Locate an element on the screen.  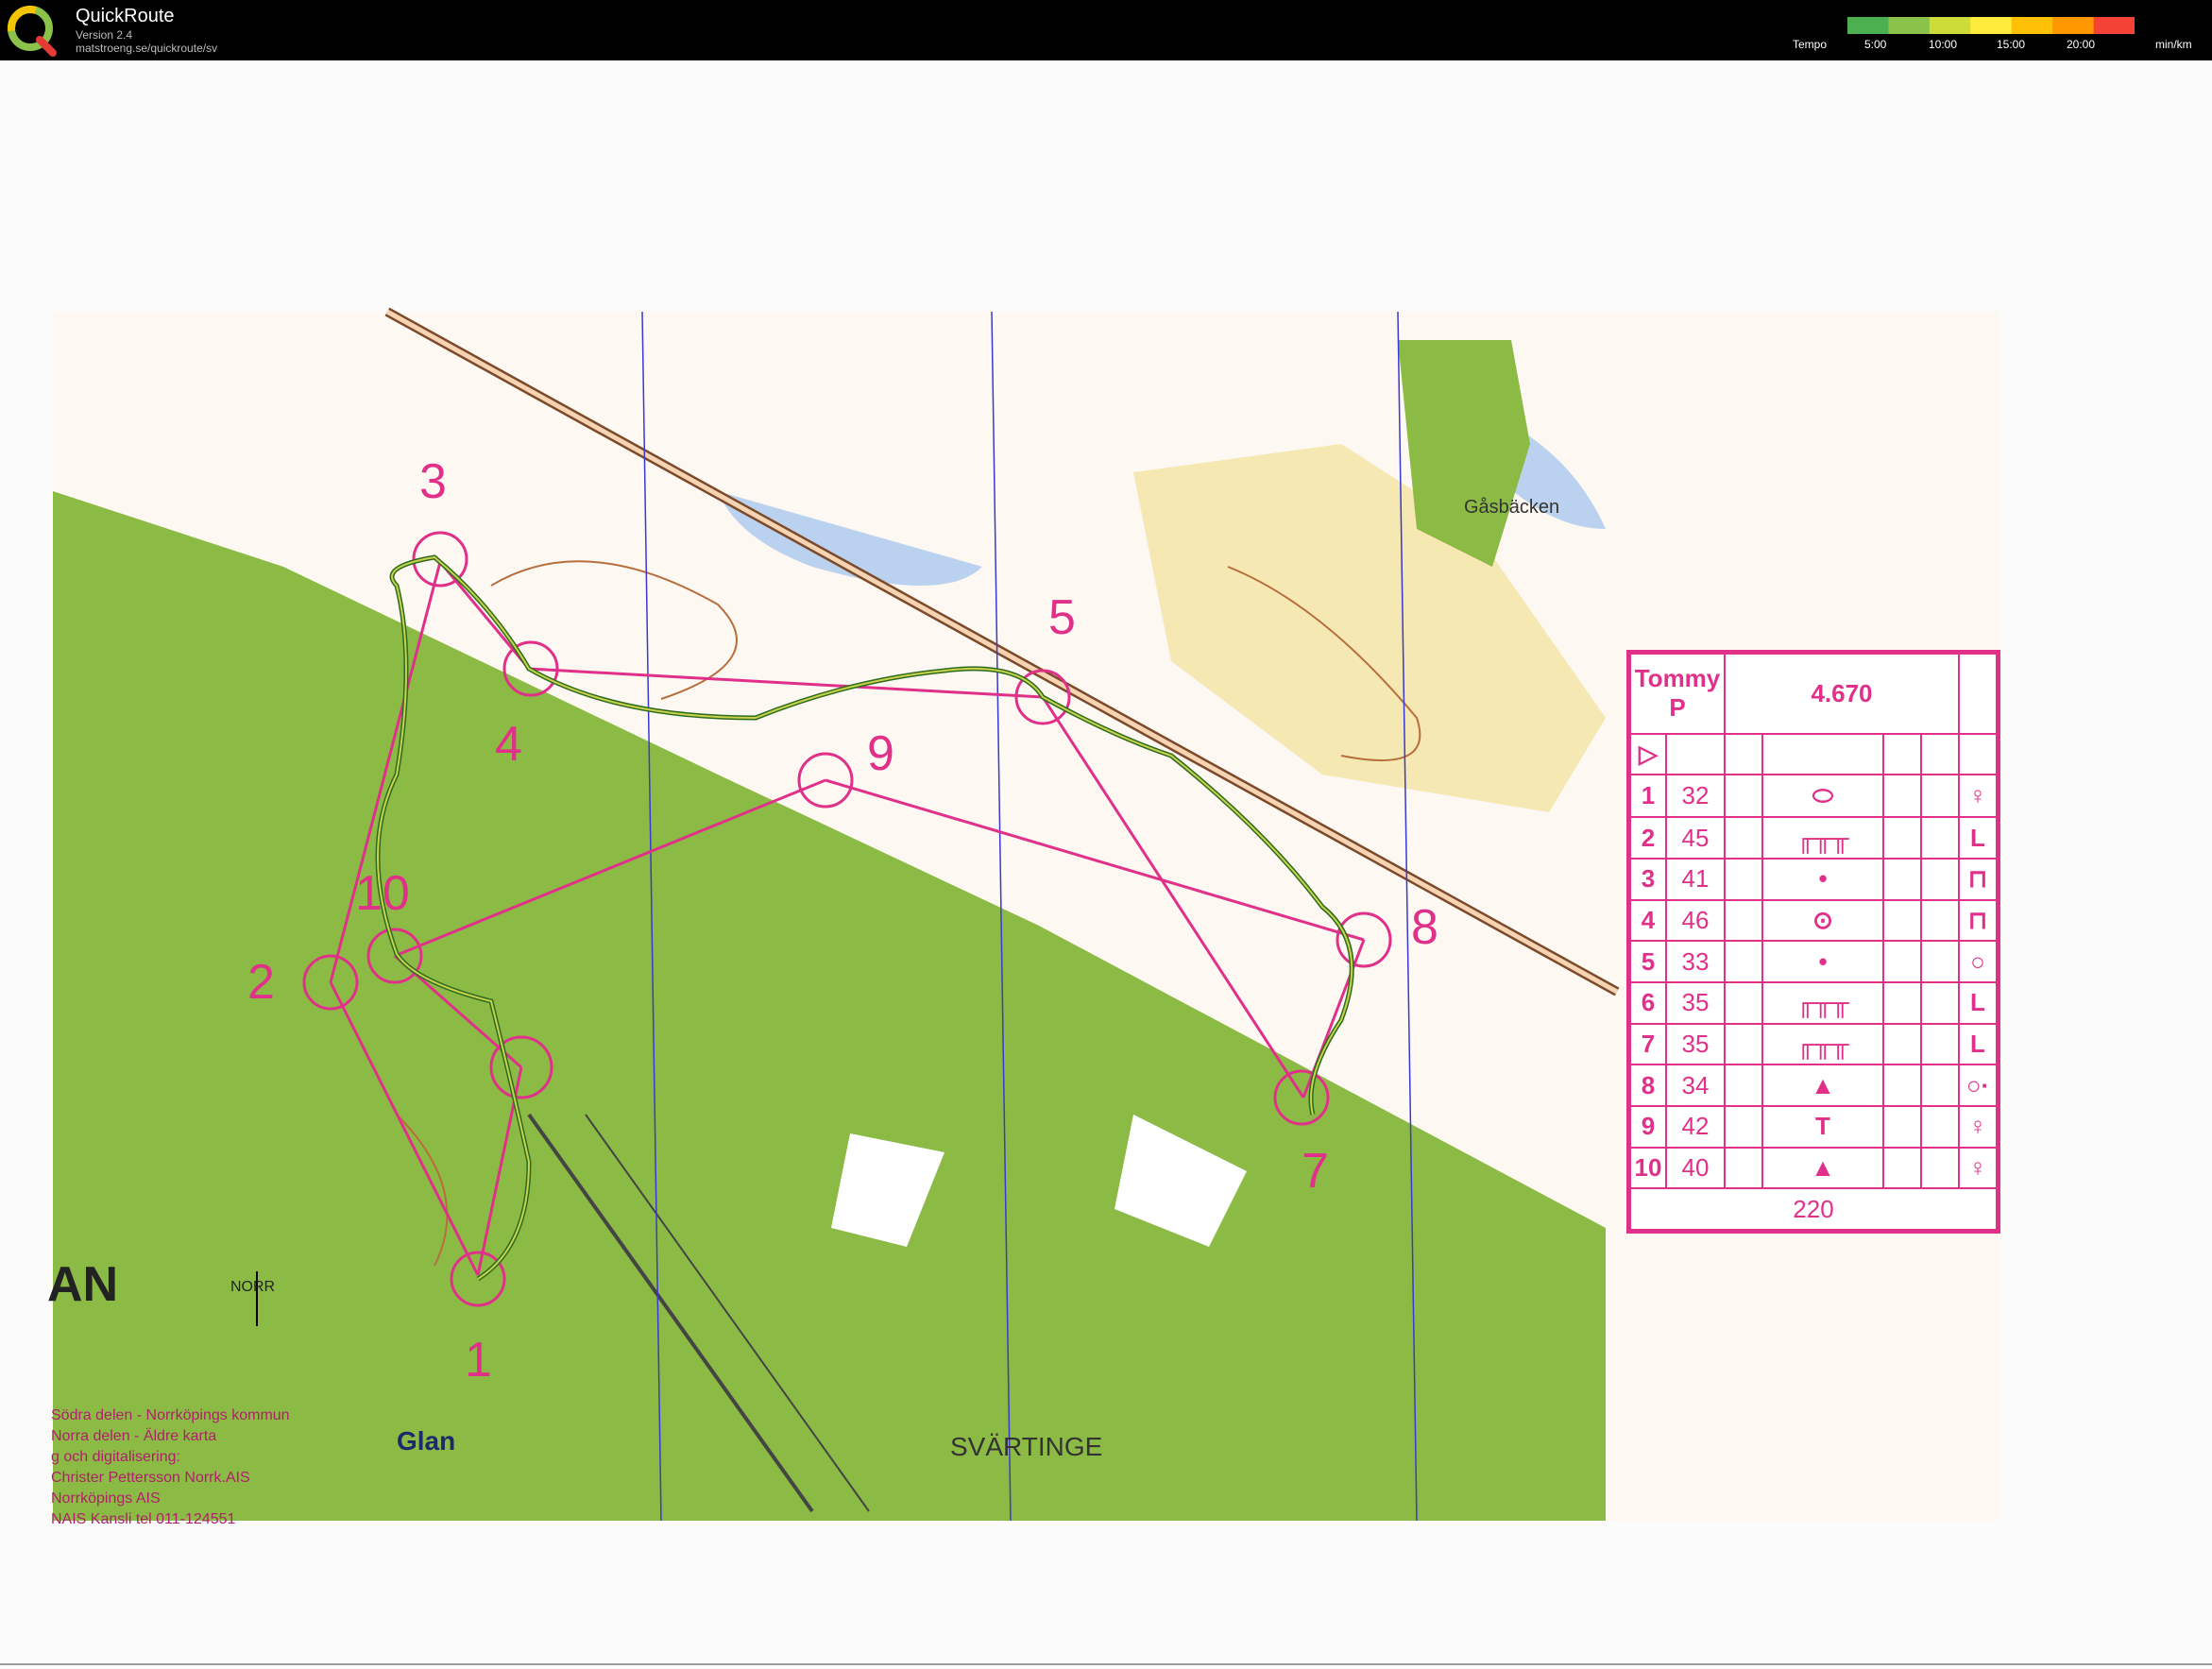
control-seq: 5 is located at coordinates (1648, 962).